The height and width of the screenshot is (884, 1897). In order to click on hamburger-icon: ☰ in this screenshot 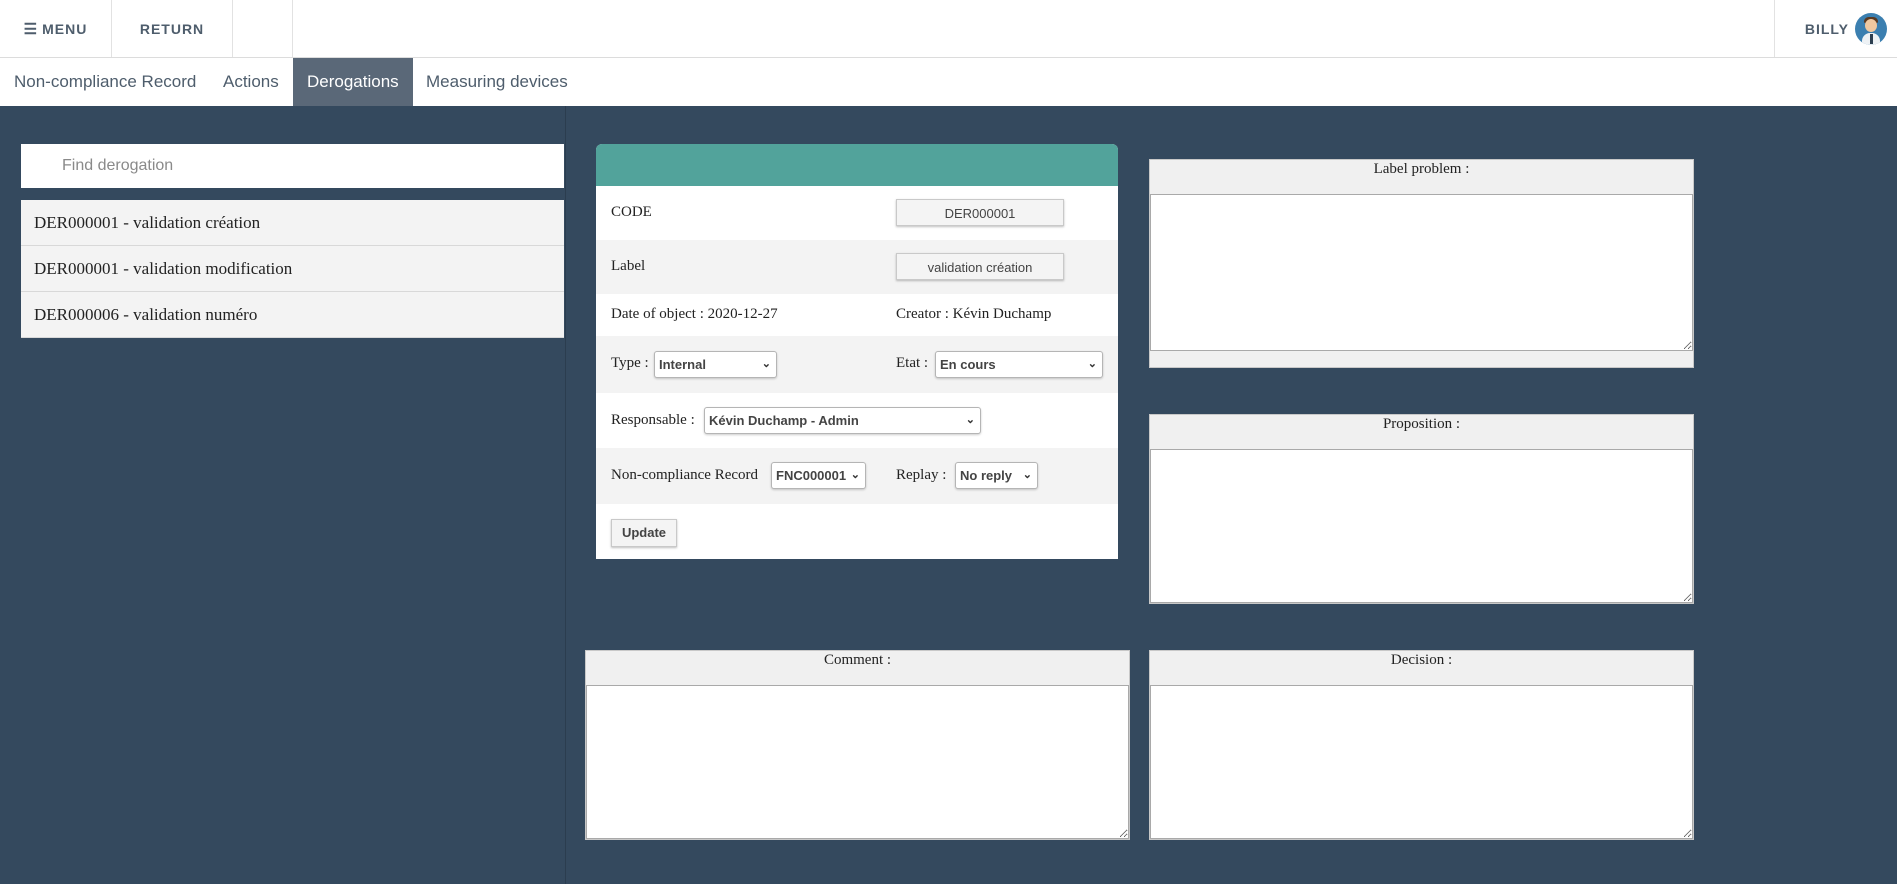, I will do `click(31, 29)`.